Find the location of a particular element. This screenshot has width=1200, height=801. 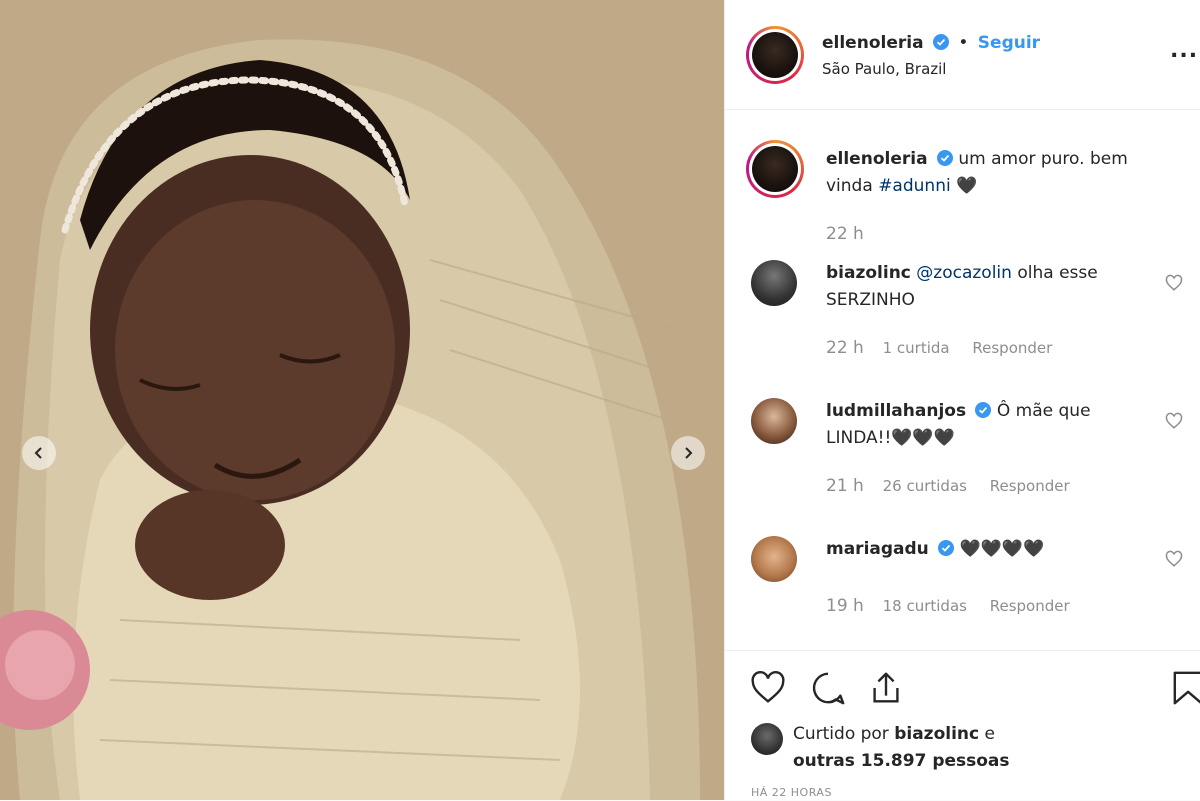

chevron-left-icon is located at coordinates (38, 453).